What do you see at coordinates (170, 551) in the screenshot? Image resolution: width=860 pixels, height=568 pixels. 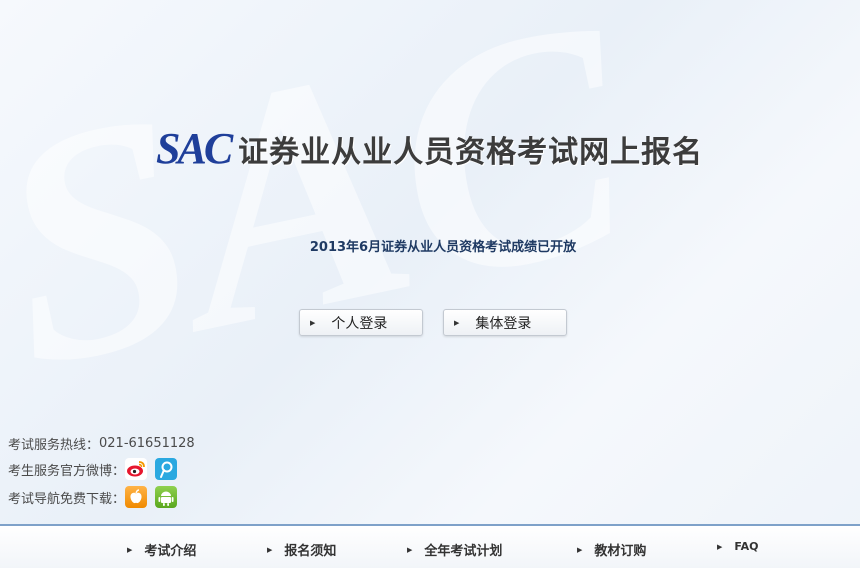 I see `nav-label: 考试介绍` at bounding box center [170, 551].